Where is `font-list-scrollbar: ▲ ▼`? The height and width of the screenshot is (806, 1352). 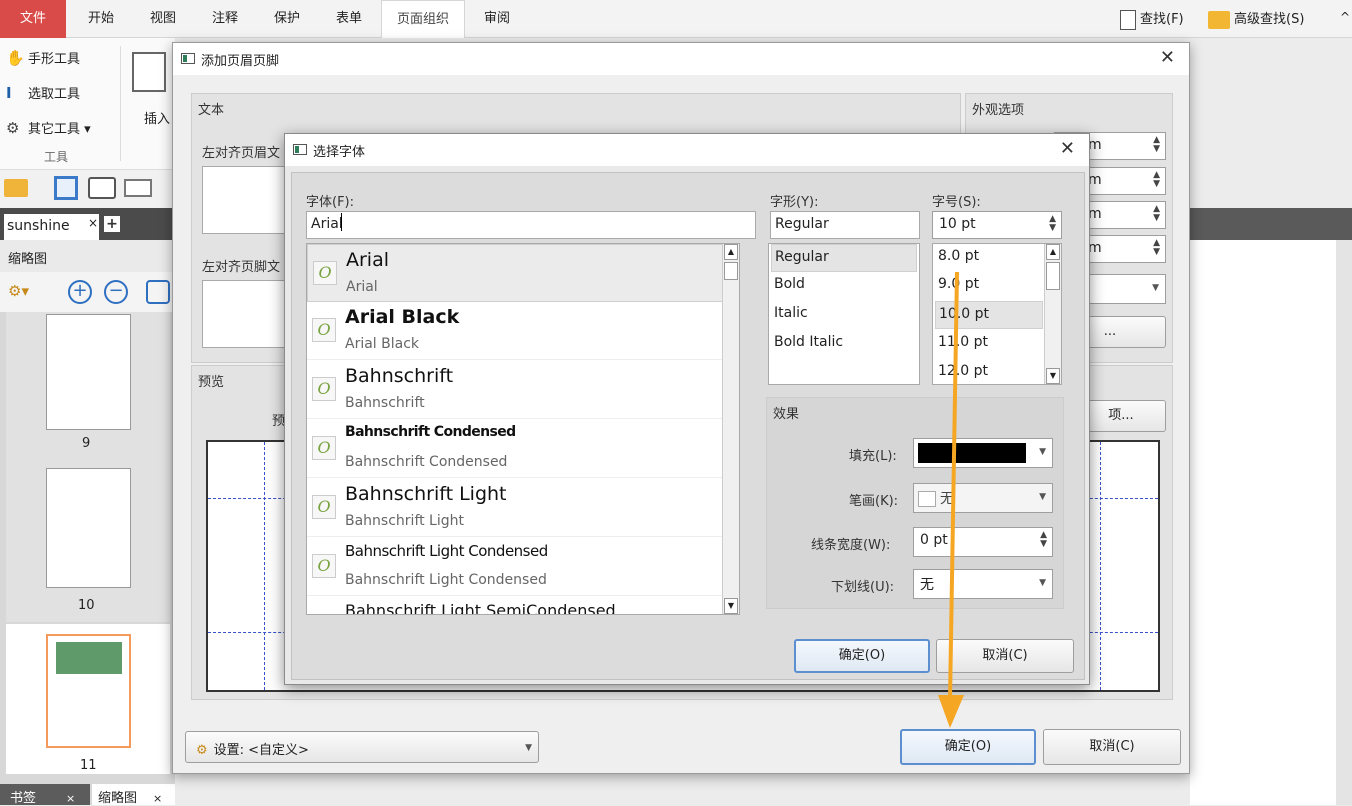 font-list-scrollbar: ▲ ▼ is located at coordinates (730, 429).